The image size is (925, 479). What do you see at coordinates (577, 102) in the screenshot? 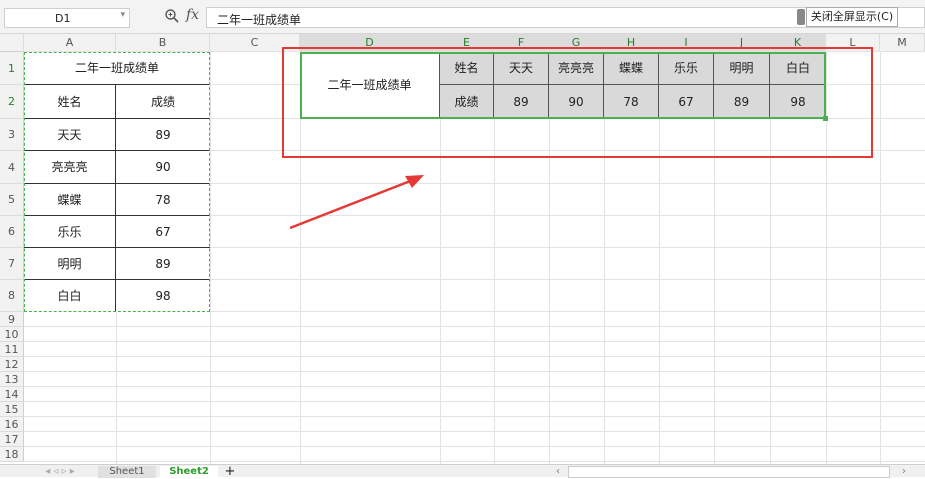
I see `highlight-box` at bounding box center [577, 102].